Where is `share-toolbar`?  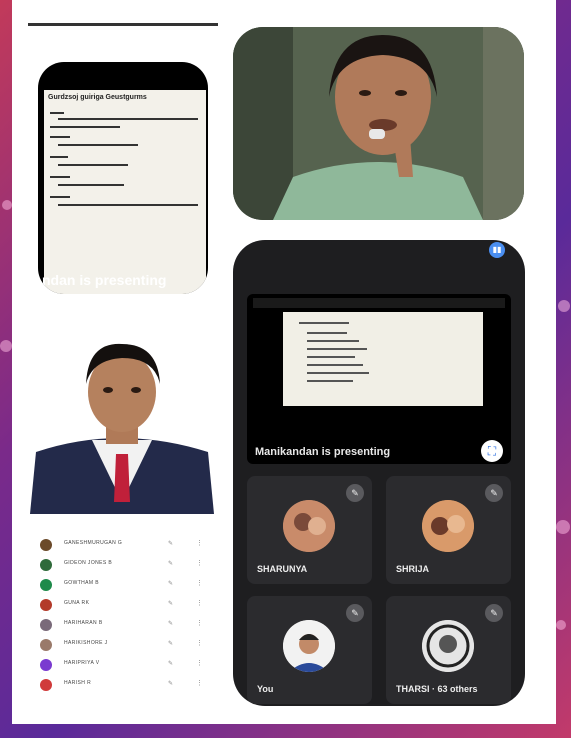 share-toolbar is located at coordinates (379, 303).